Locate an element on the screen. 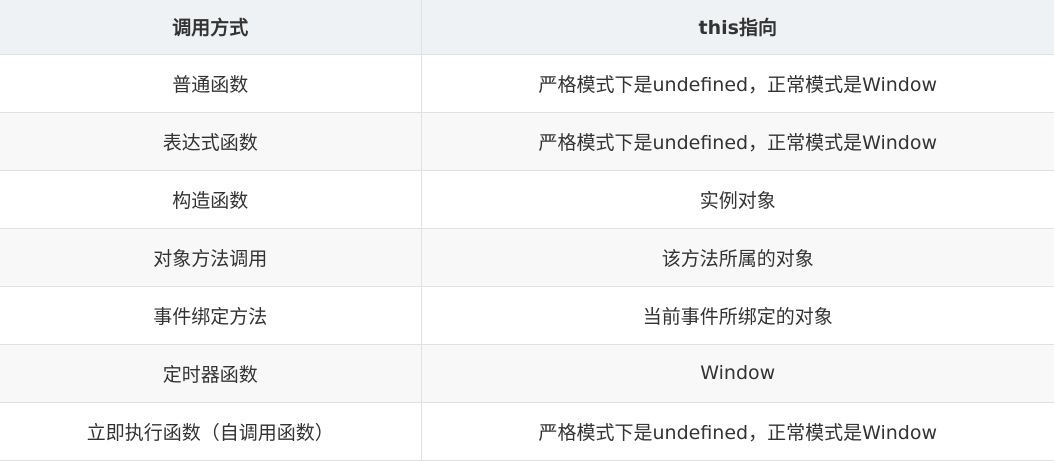 The width and height of the screenshot is (1054, 463). table-row: 表达式函数 严格模式下是undefined，正常模式是Window is located at coordinates (527, 141).